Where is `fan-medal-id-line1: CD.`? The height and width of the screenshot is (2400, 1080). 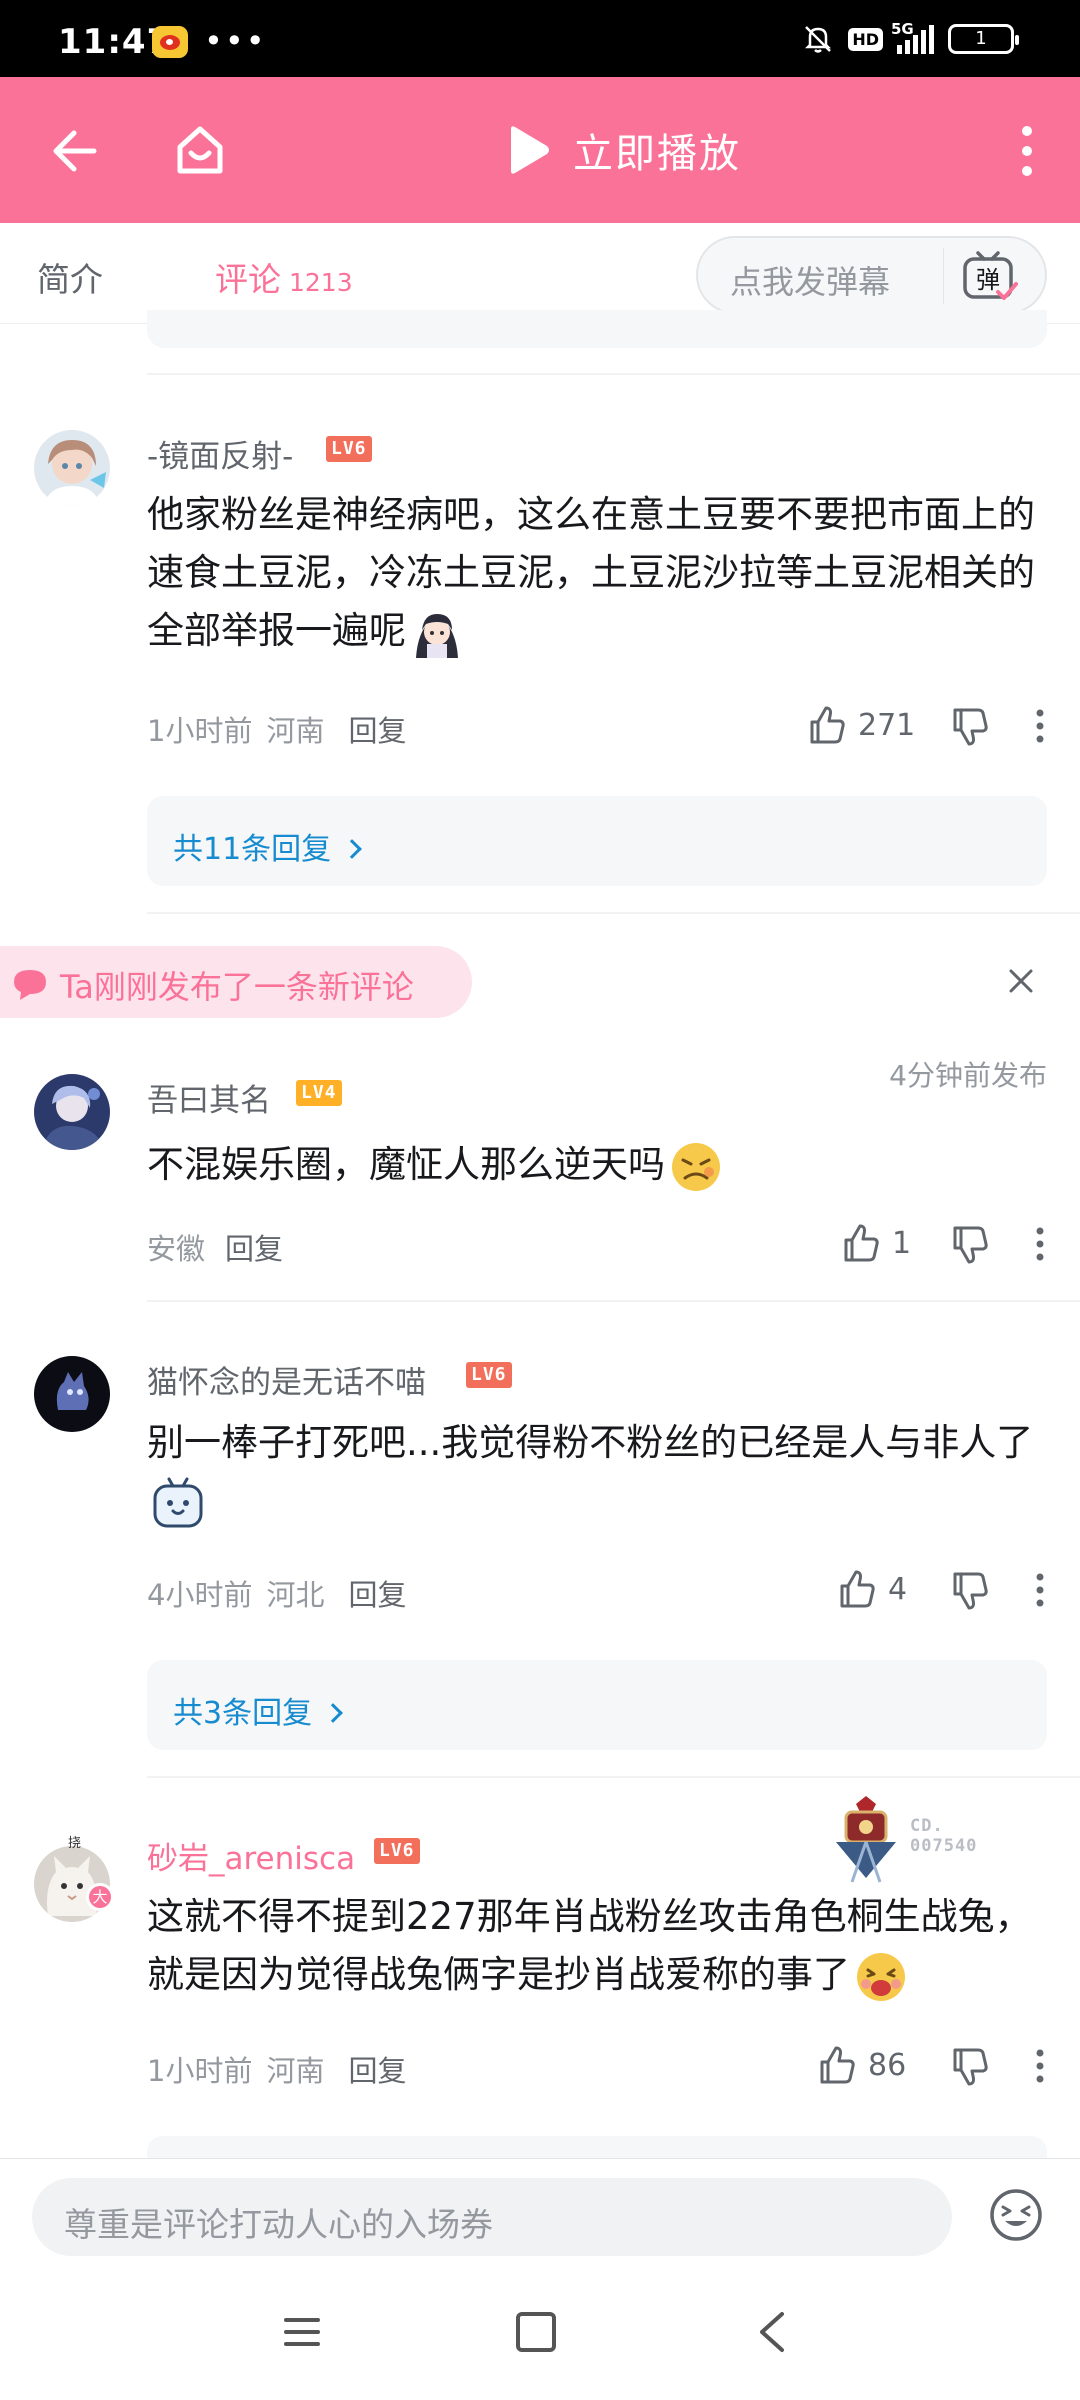
fan-medal-id-line1: CD. is located at coordinates (927, 1826).